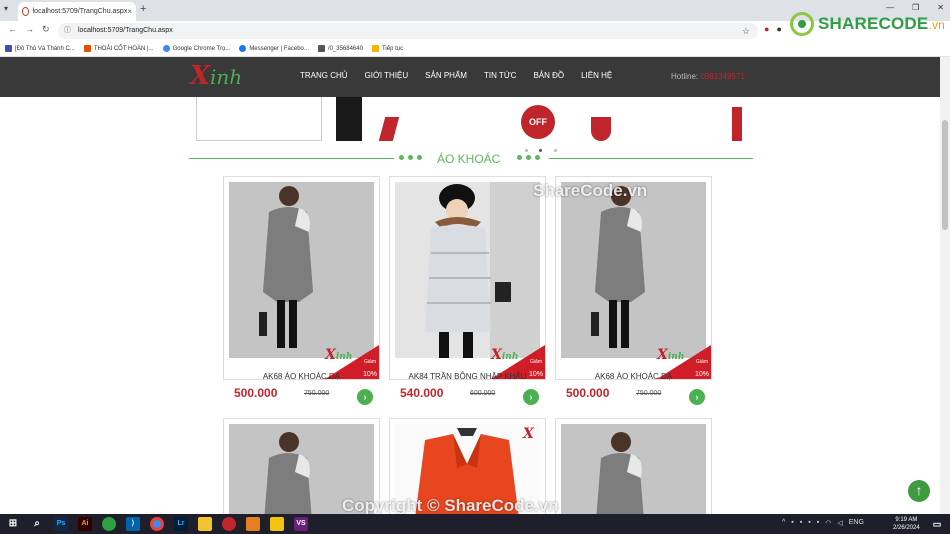  What do you see at coordinates (129, 11) in the screenshot?
I see `tab-close-icon: ×` at bounding box center [129, 11].